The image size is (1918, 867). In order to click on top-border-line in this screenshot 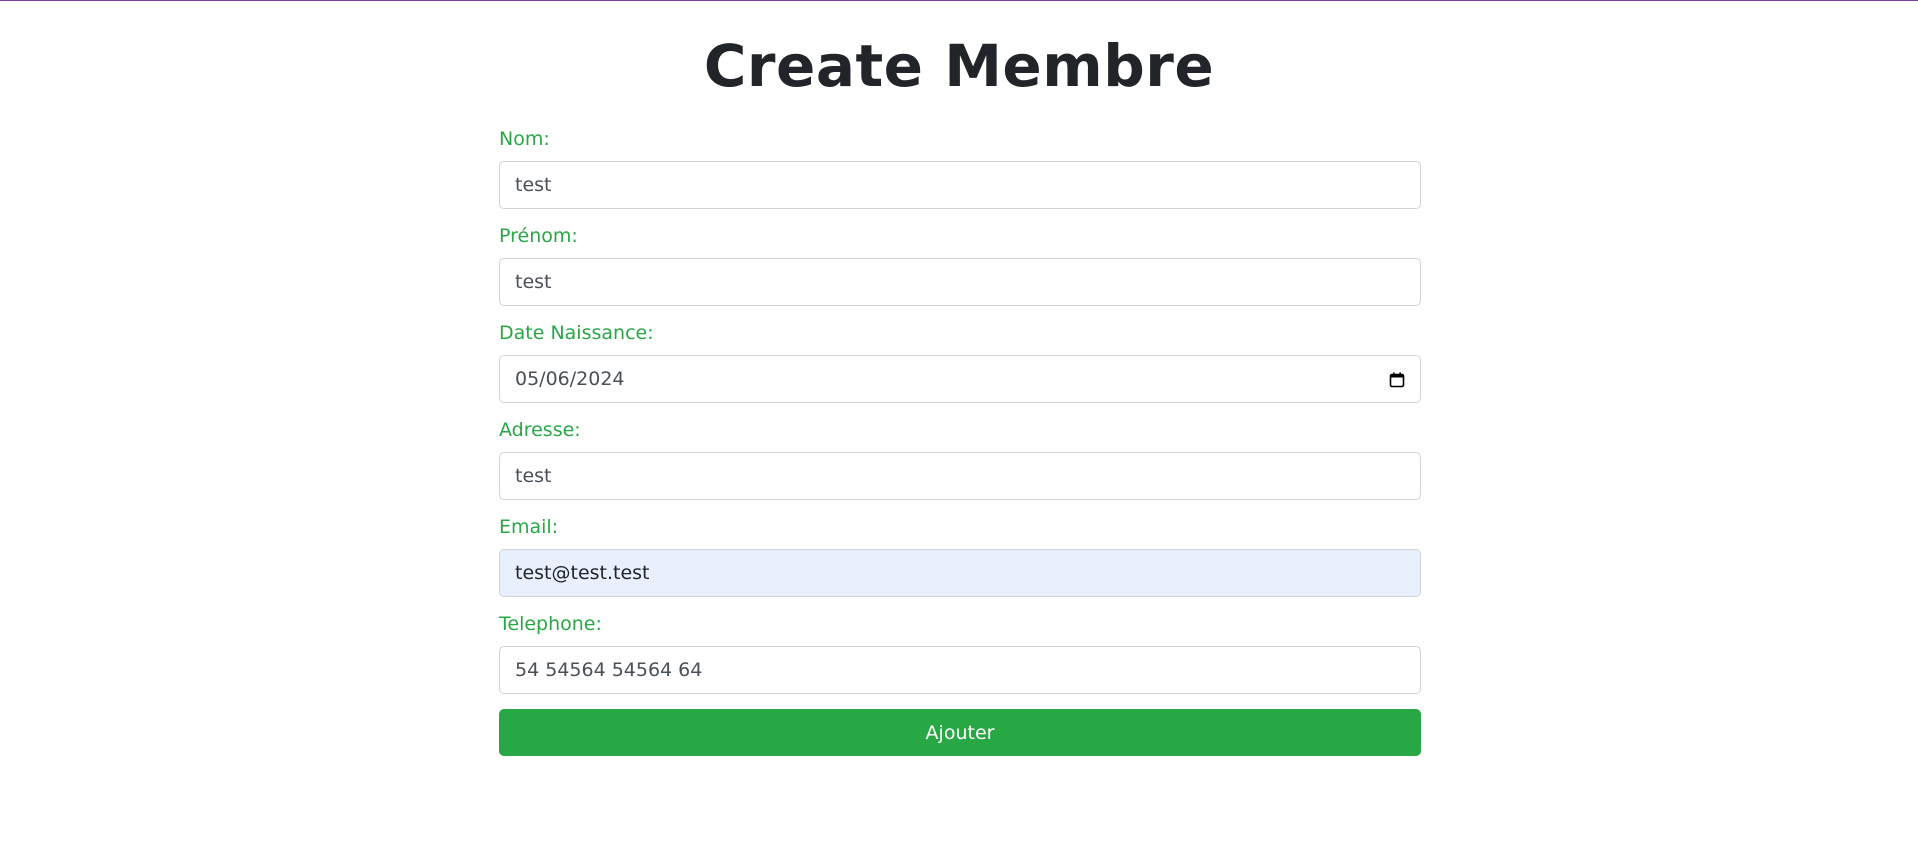, I will do `click(959, 0)`.